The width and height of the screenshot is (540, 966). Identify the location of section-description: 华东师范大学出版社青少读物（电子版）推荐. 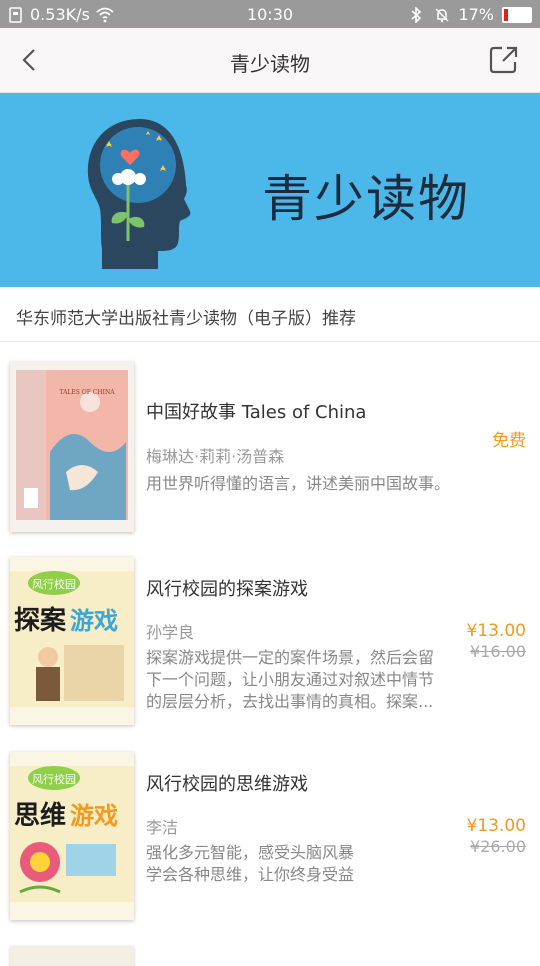
(270, 314).